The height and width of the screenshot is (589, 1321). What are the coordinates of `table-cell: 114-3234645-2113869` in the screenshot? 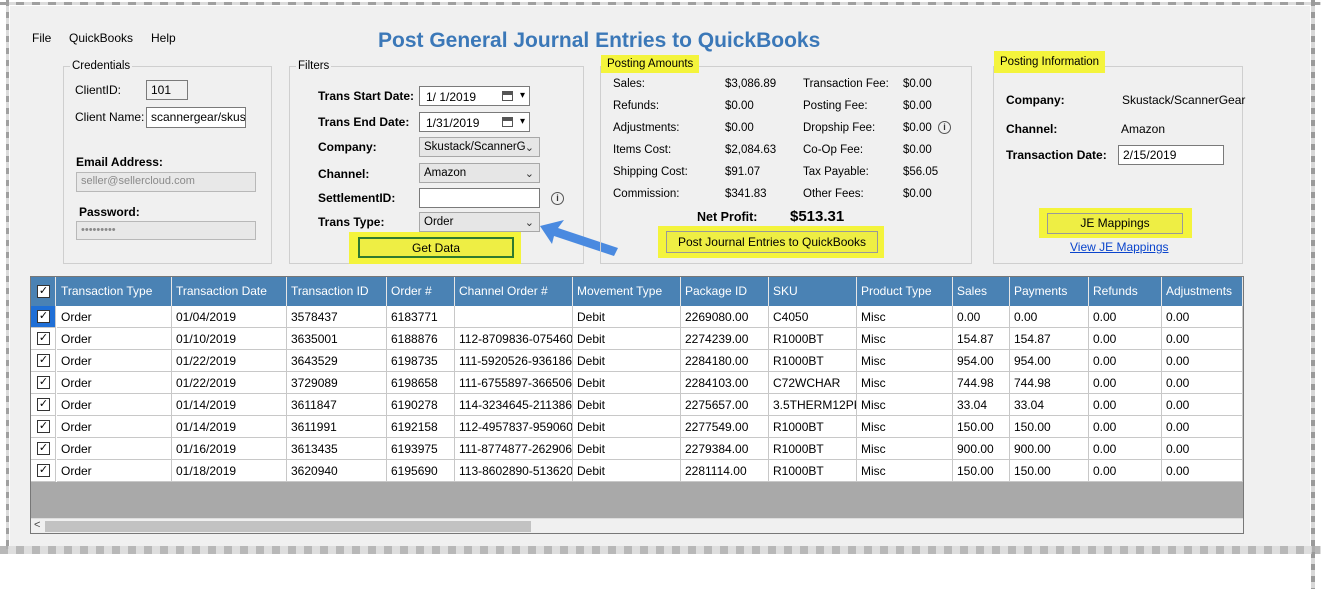 It's located at (514, 405).